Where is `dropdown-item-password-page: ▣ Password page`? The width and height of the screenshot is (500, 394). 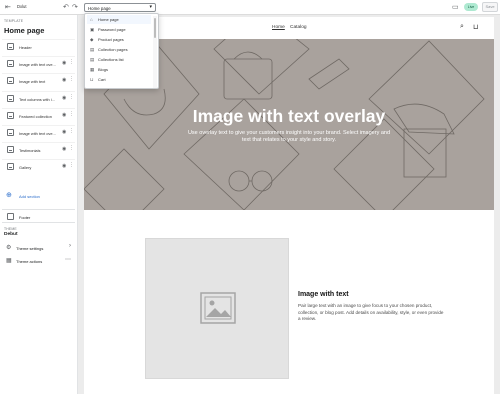
dropdown-item-password-page: ▣ Password page is located at coordinates (119, 29).